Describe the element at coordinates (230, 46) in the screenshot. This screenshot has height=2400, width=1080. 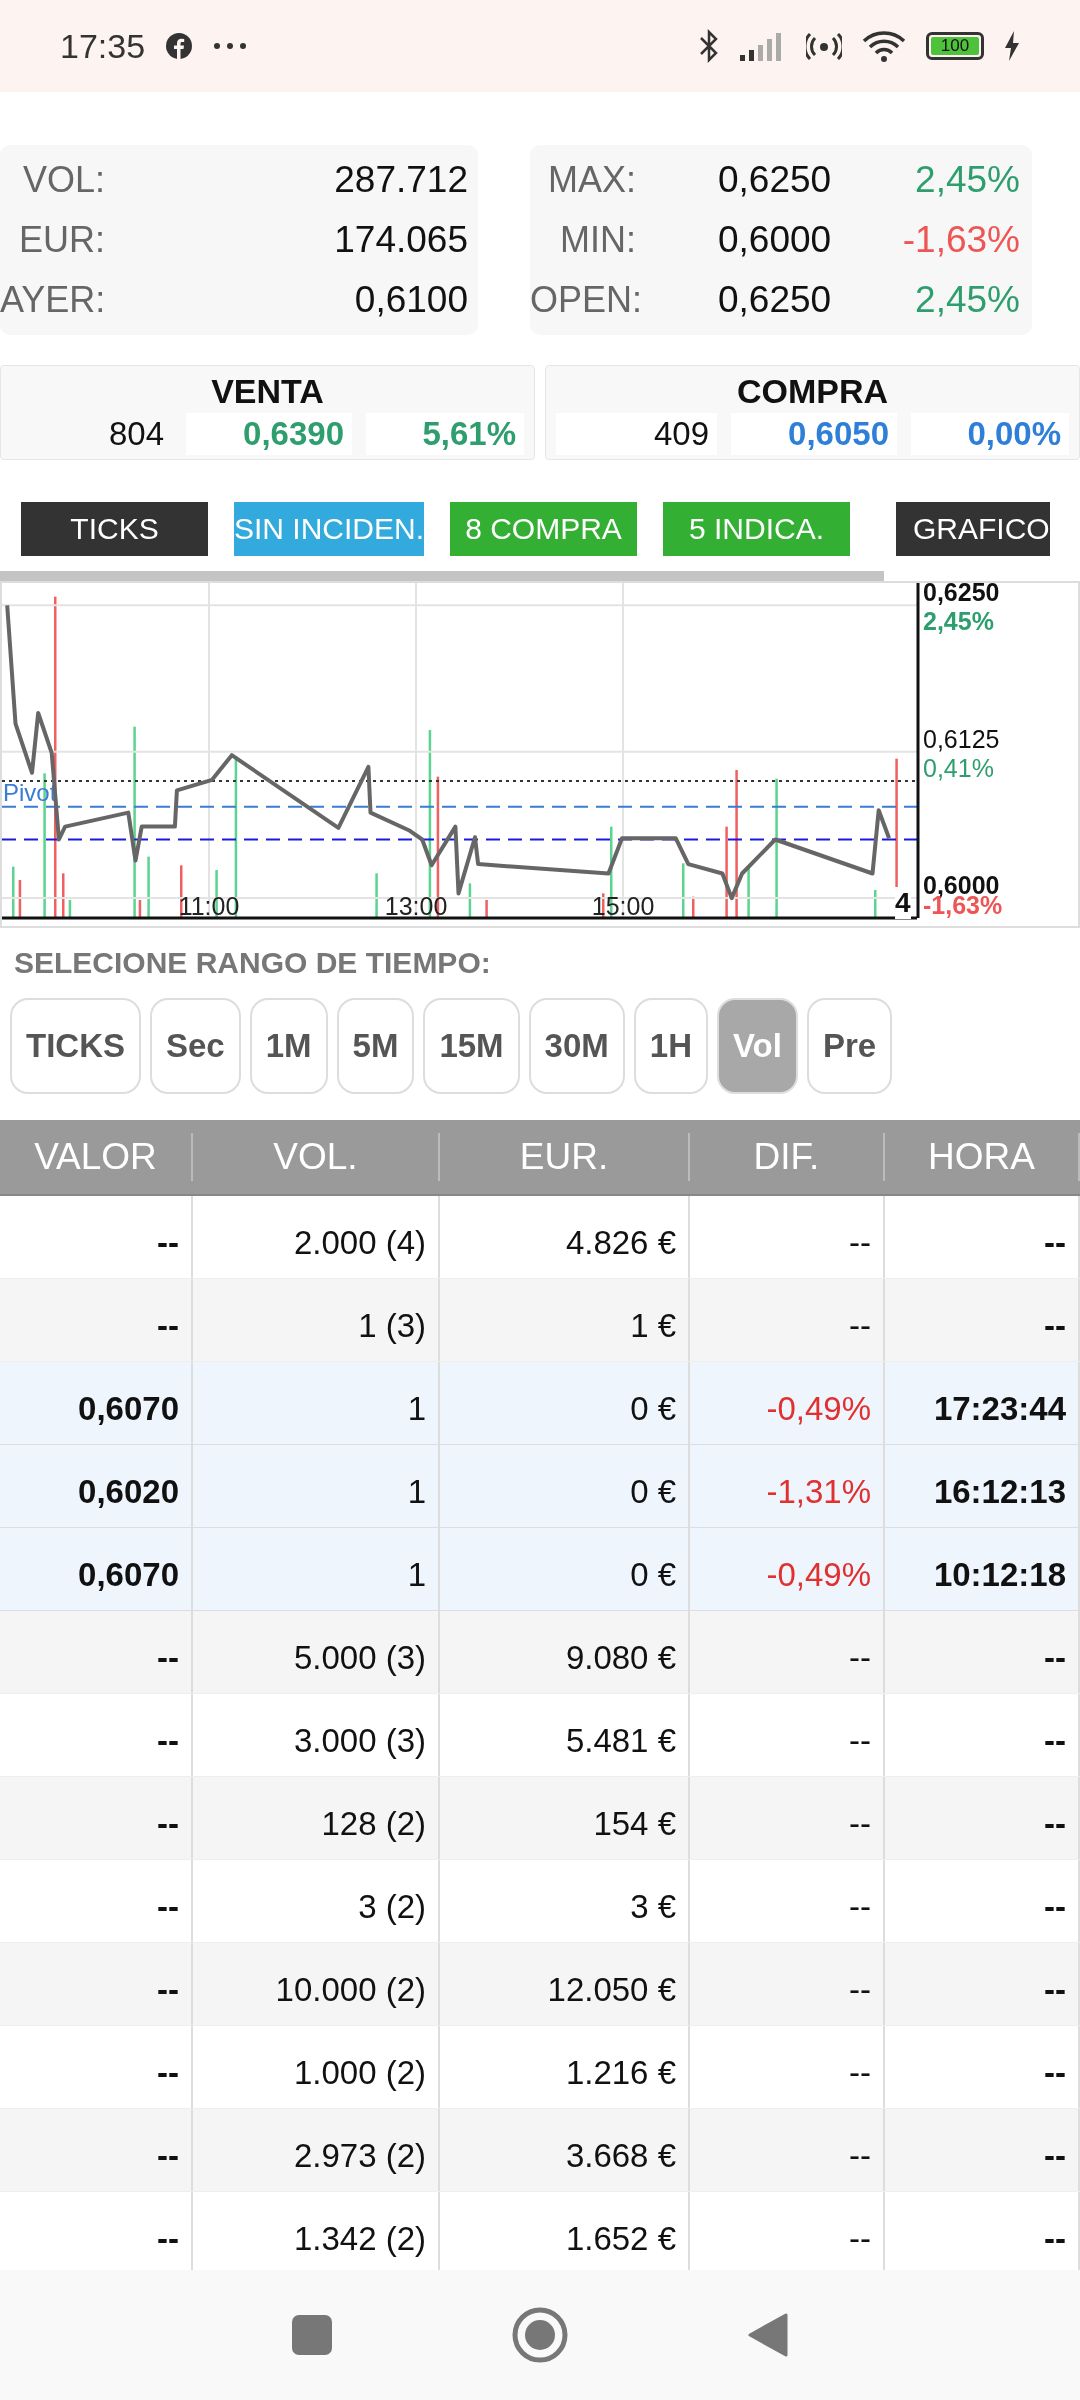
I see `more-icon` at that location.